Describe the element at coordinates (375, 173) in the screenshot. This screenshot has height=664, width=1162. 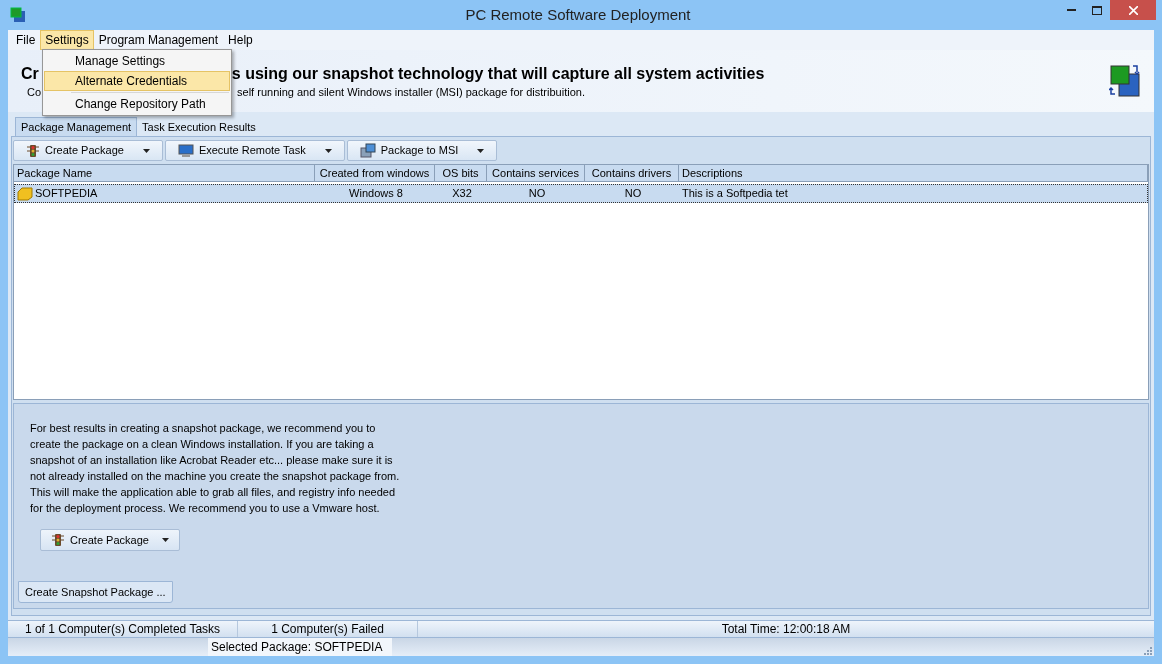
I see `column-header: Created from windows` at that location.